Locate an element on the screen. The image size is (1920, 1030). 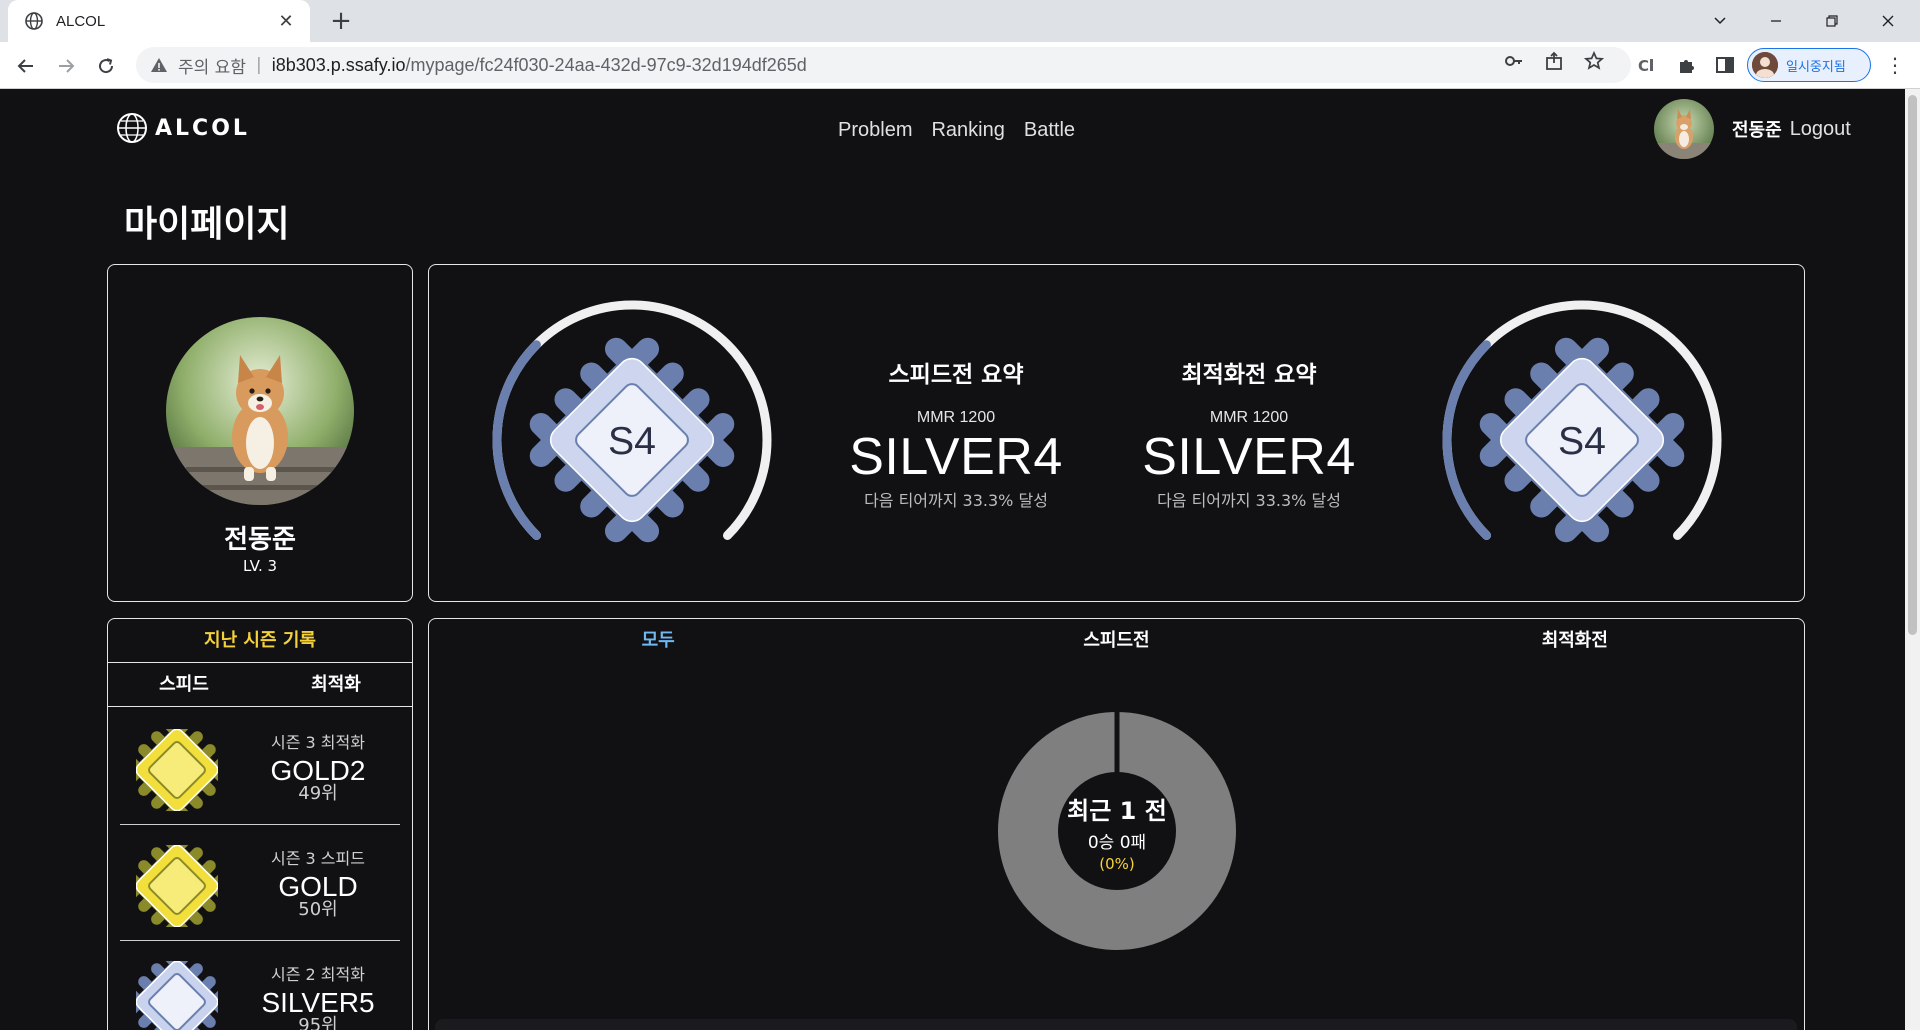
minimize-button is located at coordinates (1776, 21).